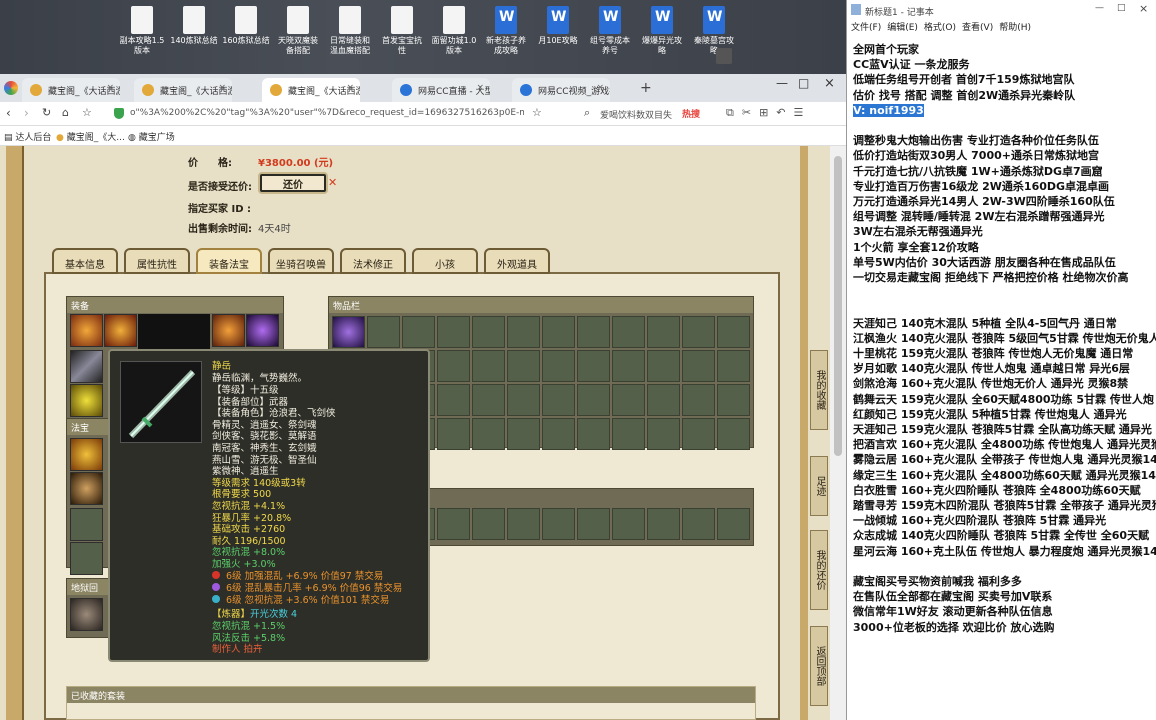  What do you see at coordinates (229, 261) in the screenshot?
I see `tab-equipment: 装备法宝` at bounding box center [229, 261].